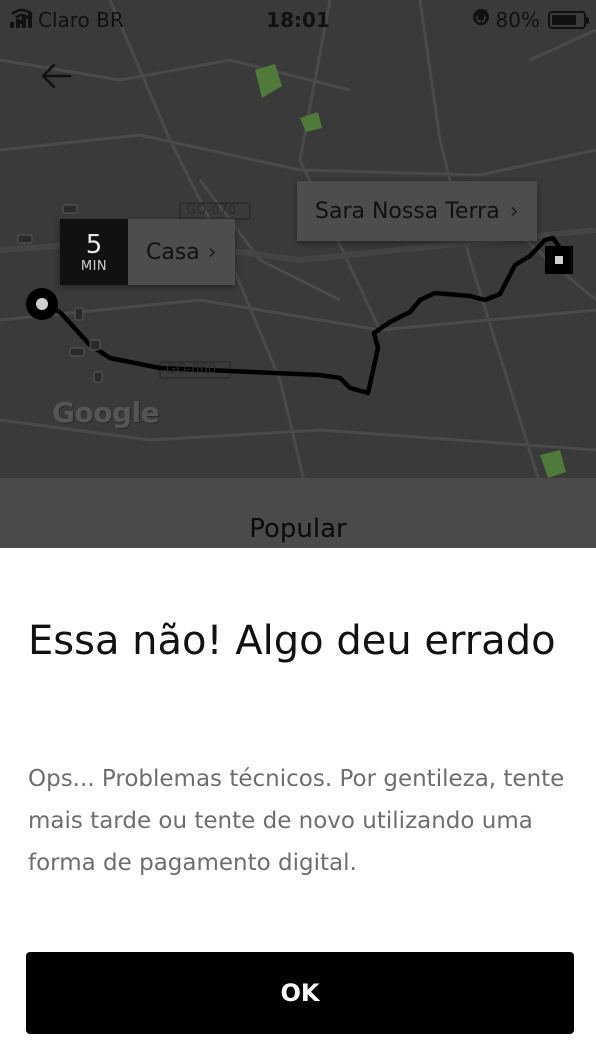 This screenshot has height=1040, width=596. Describe the element at coordinates (268, 81) in the screenshot. I see `park-area` at that location.